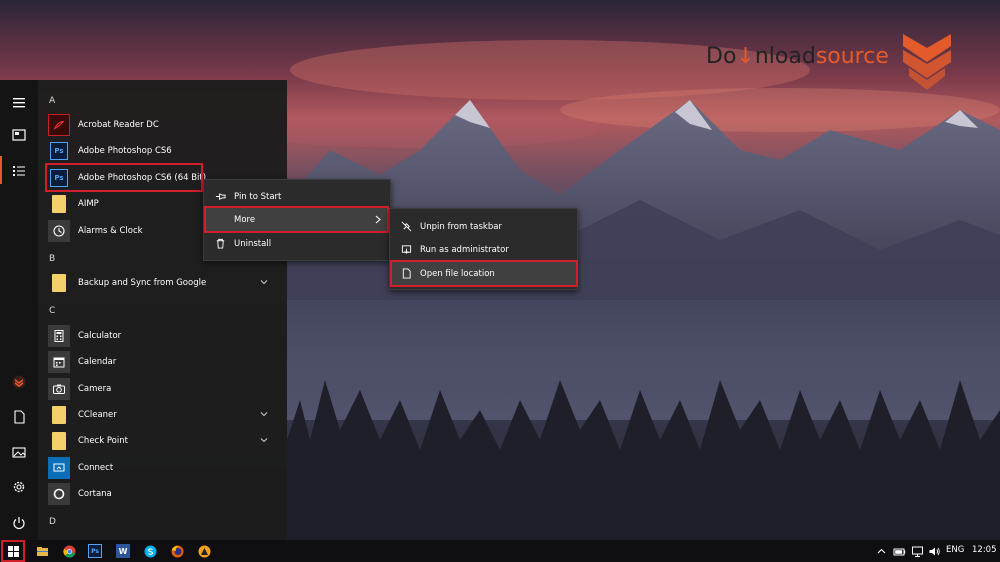  I want to click on skype-icon, so click(150, 551).